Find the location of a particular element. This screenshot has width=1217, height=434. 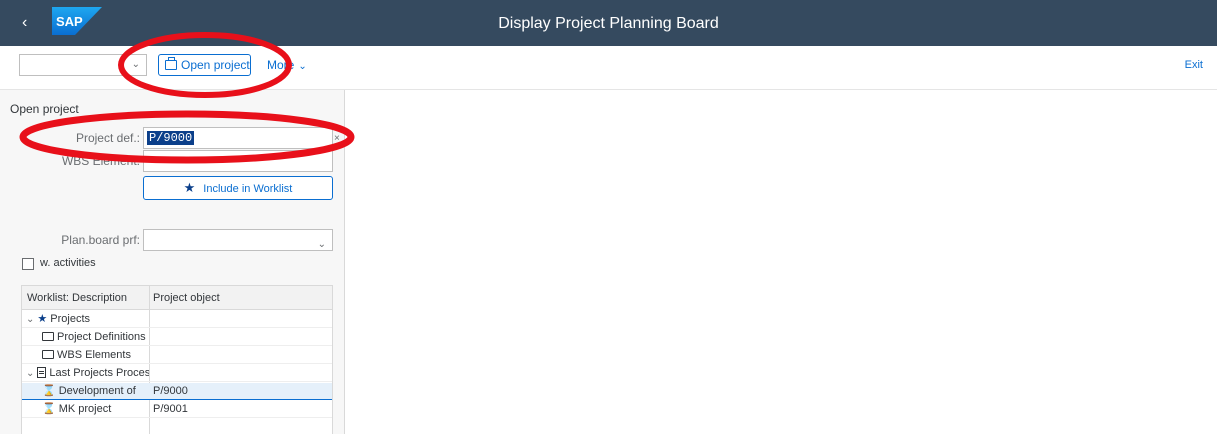

row-description: MK project is located at coordinates (85, 409).